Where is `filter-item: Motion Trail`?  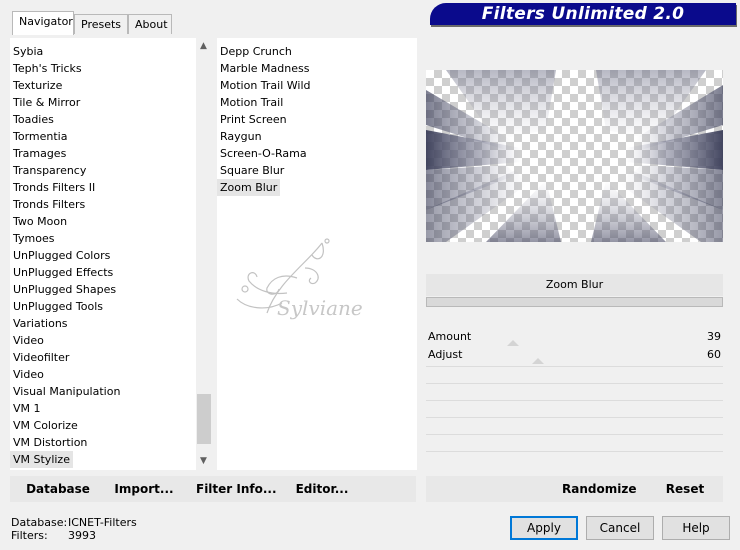
filter-item: Motion Trail is located at coordinates (251, 102).